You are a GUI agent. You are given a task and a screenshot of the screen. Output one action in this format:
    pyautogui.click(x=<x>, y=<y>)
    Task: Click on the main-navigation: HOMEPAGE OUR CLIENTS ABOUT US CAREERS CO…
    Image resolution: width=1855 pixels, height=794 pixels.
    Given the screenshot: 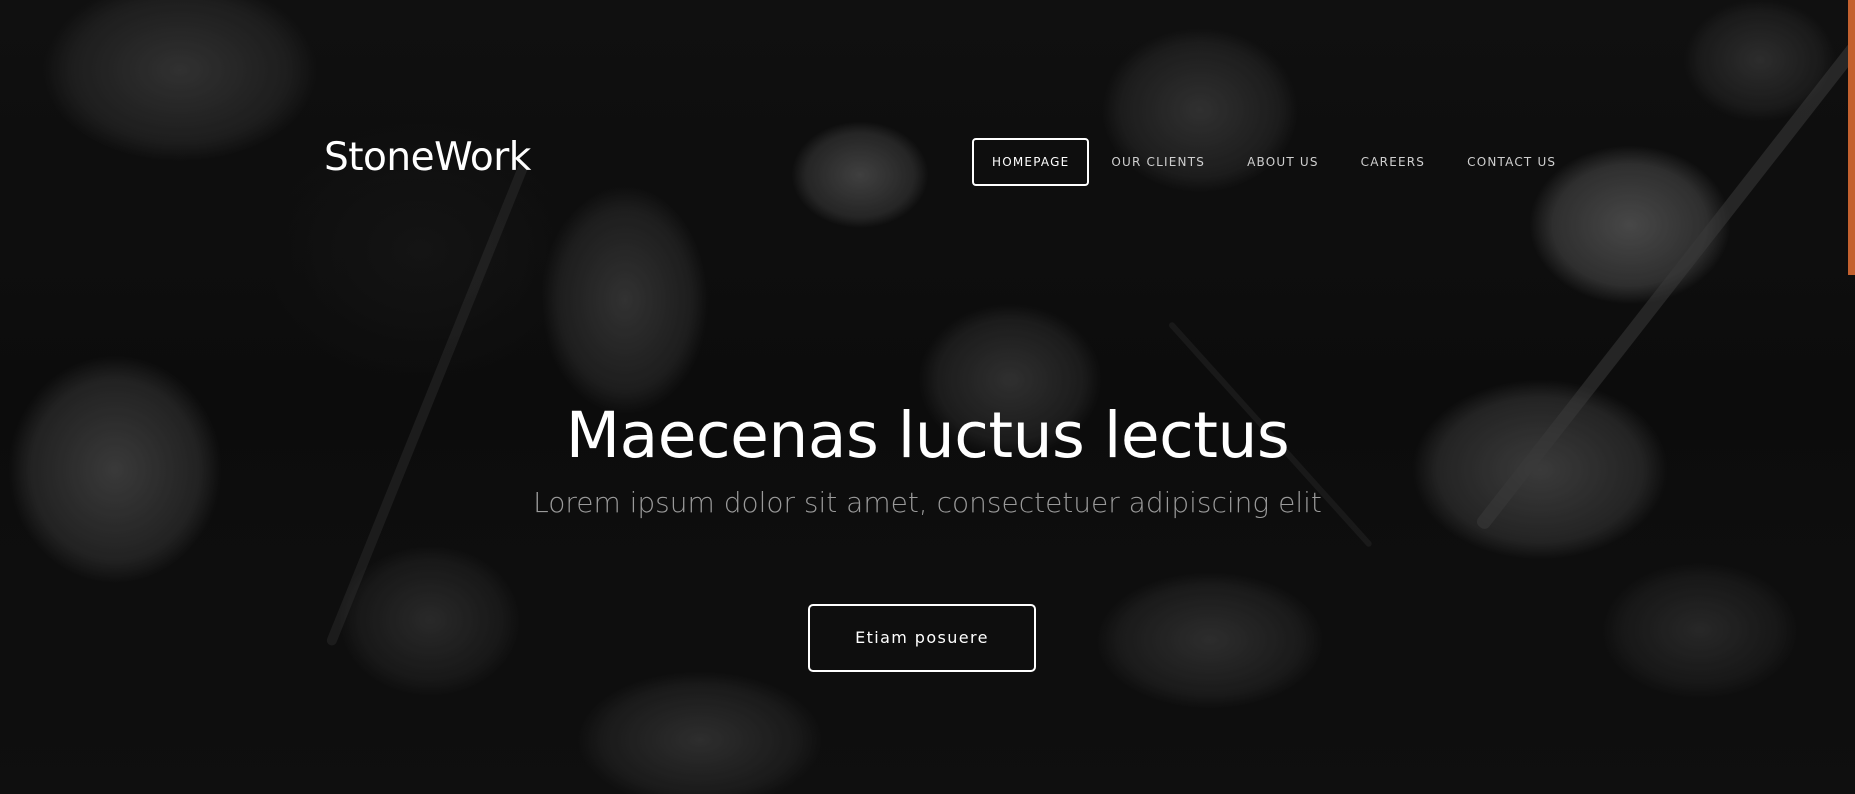 What is the action you would take?
    pyautogui.click(x=1275, y=162)
    